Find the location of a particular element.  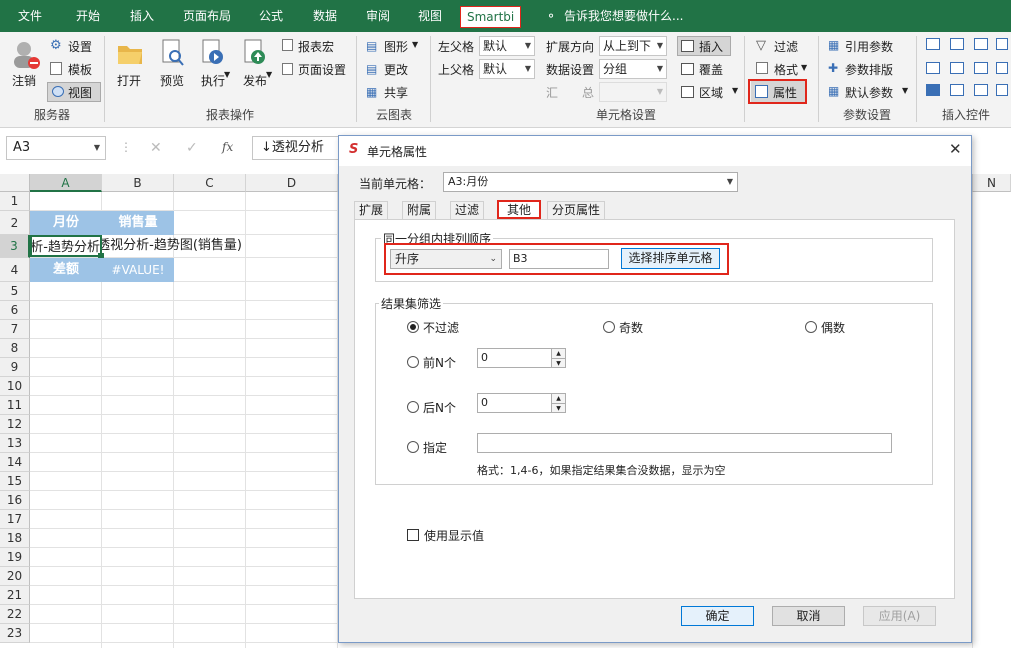

close-icon: ✕ is located at coordinates (955, 149).